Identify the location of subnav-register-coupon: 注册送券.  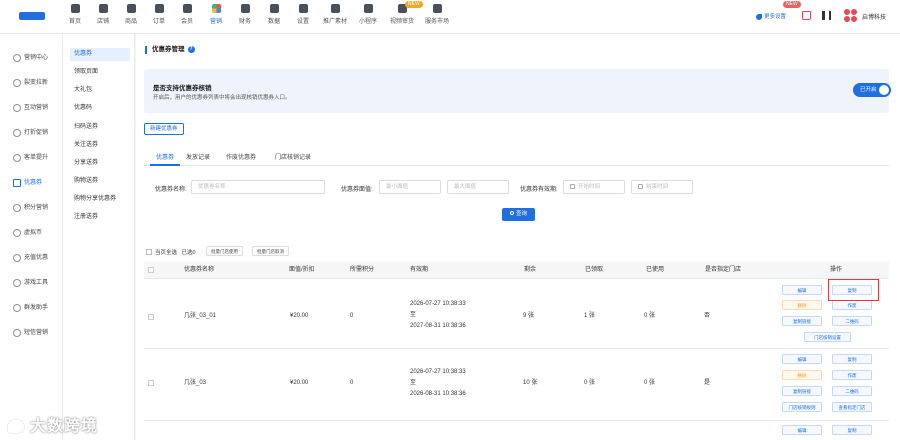
(100, 217).